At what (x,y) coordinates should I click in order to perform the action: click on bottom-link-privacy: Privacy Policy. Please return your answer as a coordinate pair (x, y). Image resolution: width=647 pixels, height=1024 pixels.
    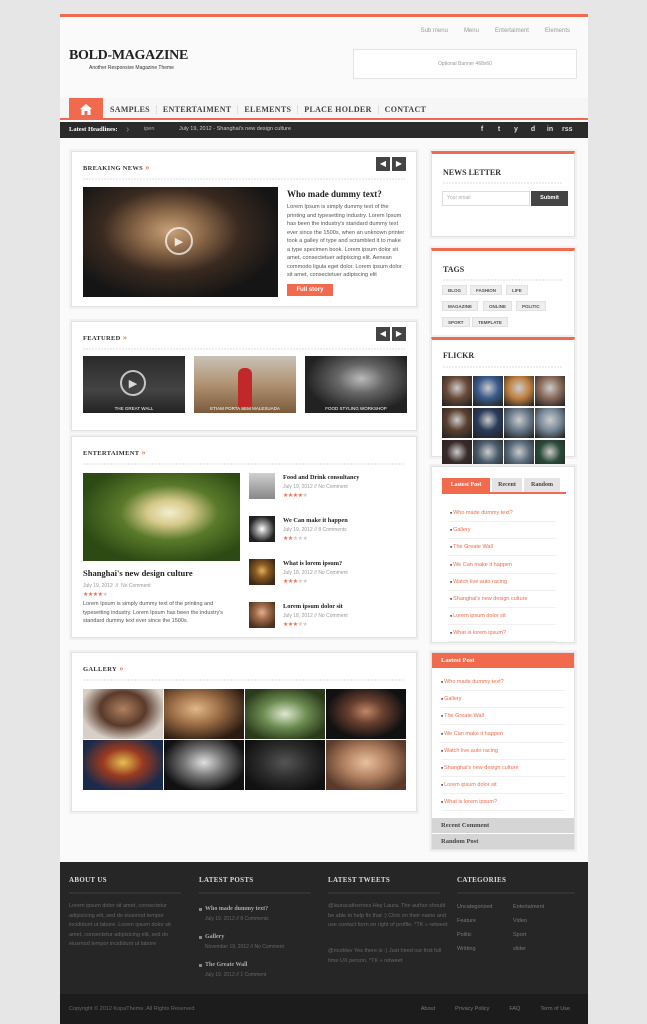
    Looking at the image, I should click on (472, 1009).